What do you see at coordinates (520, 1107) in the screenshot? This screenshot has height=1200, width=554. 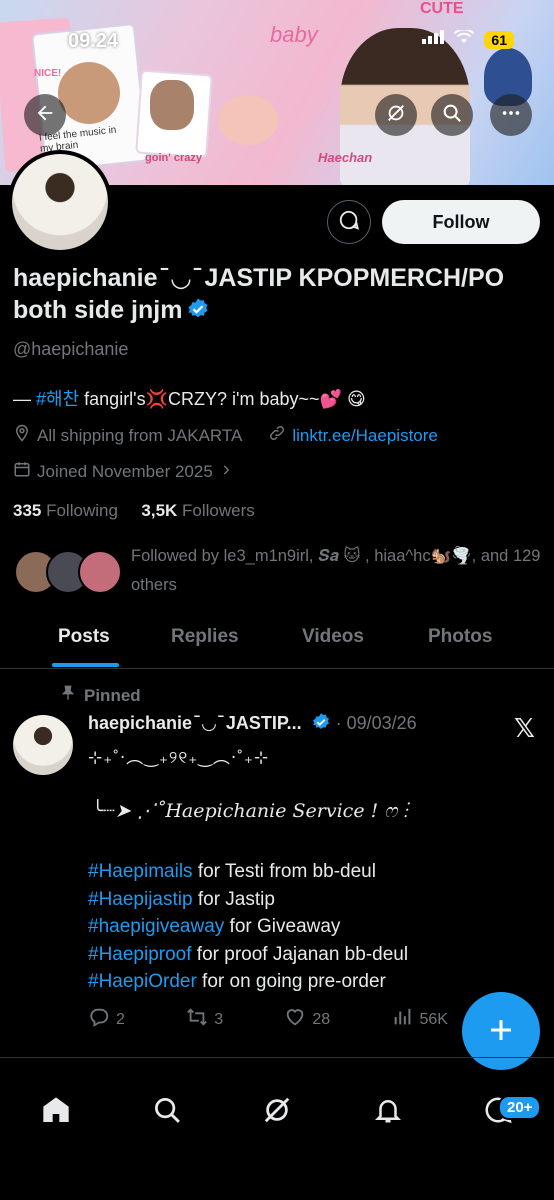 I see `messages-badge: 20+` at bounding box center [520, 1107].